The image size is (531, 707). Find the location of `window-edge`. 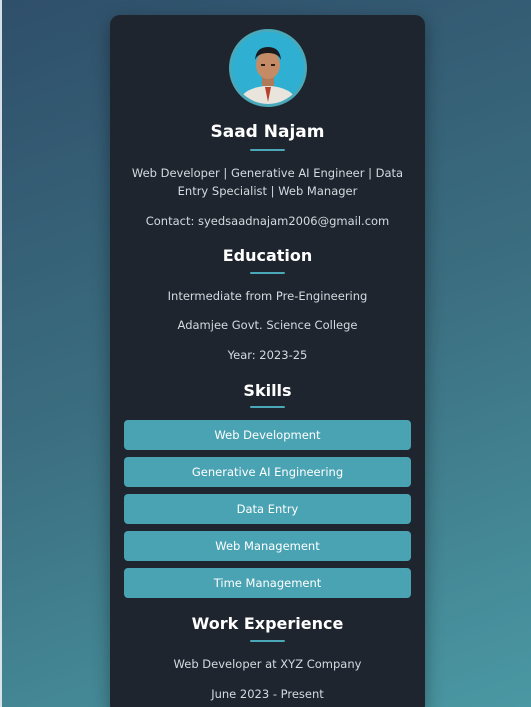

window-edge is located at coordinates (1, 353).